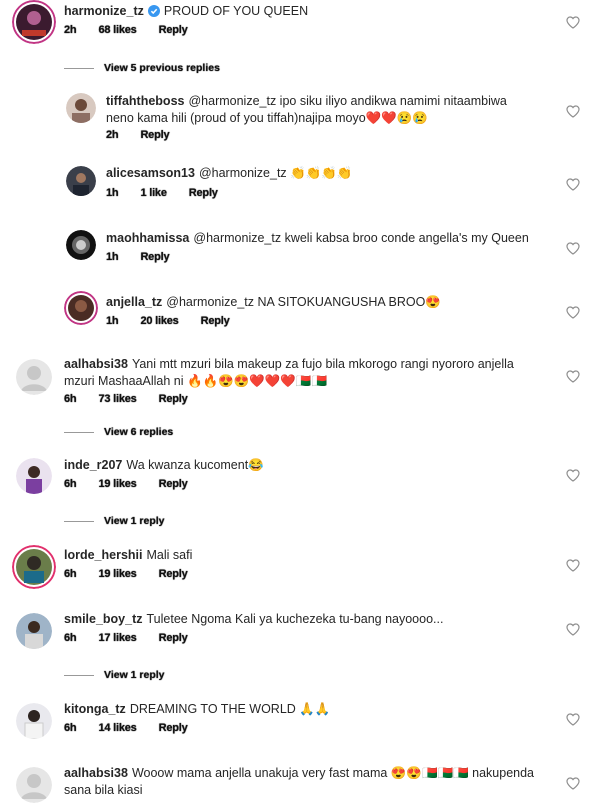 The image size is (600, 803). Describe the element at coordinates (70, 30) in the screenshot. I see `comment-time: 2h` at that location.